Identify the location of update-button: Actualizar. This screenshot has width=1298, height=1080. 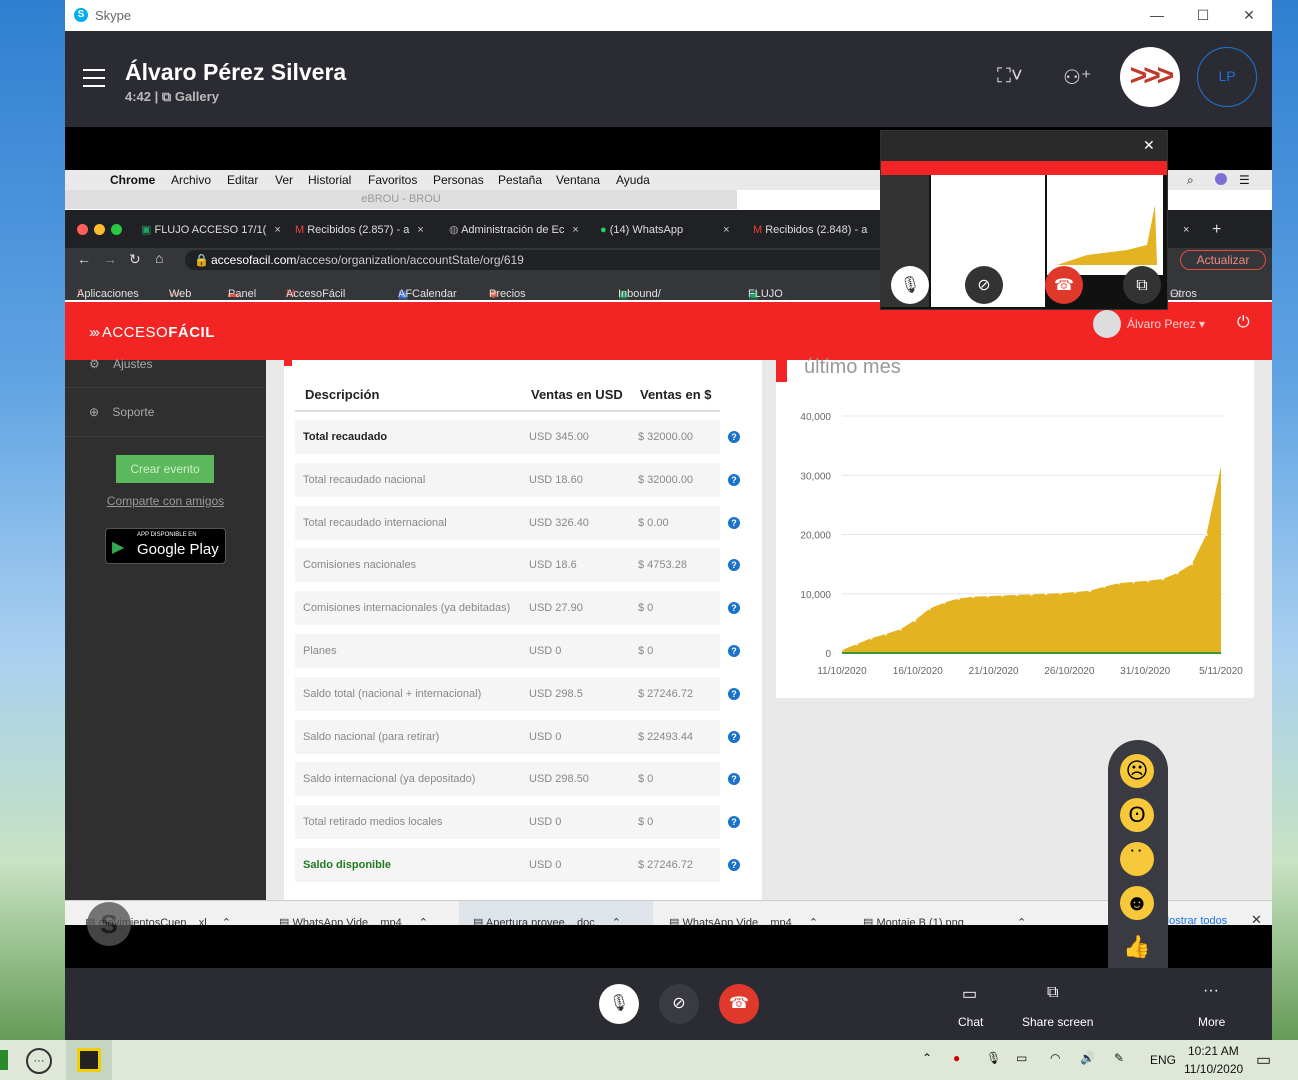
(1223, 260).